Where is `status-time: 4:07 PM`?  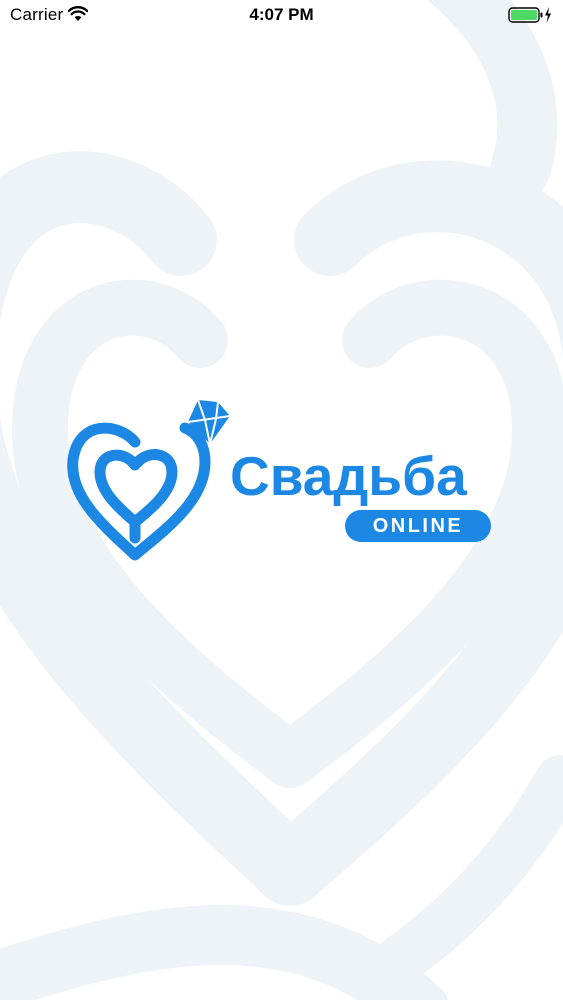 status-time: 4:07 PM is located at coordinates (281, 14).